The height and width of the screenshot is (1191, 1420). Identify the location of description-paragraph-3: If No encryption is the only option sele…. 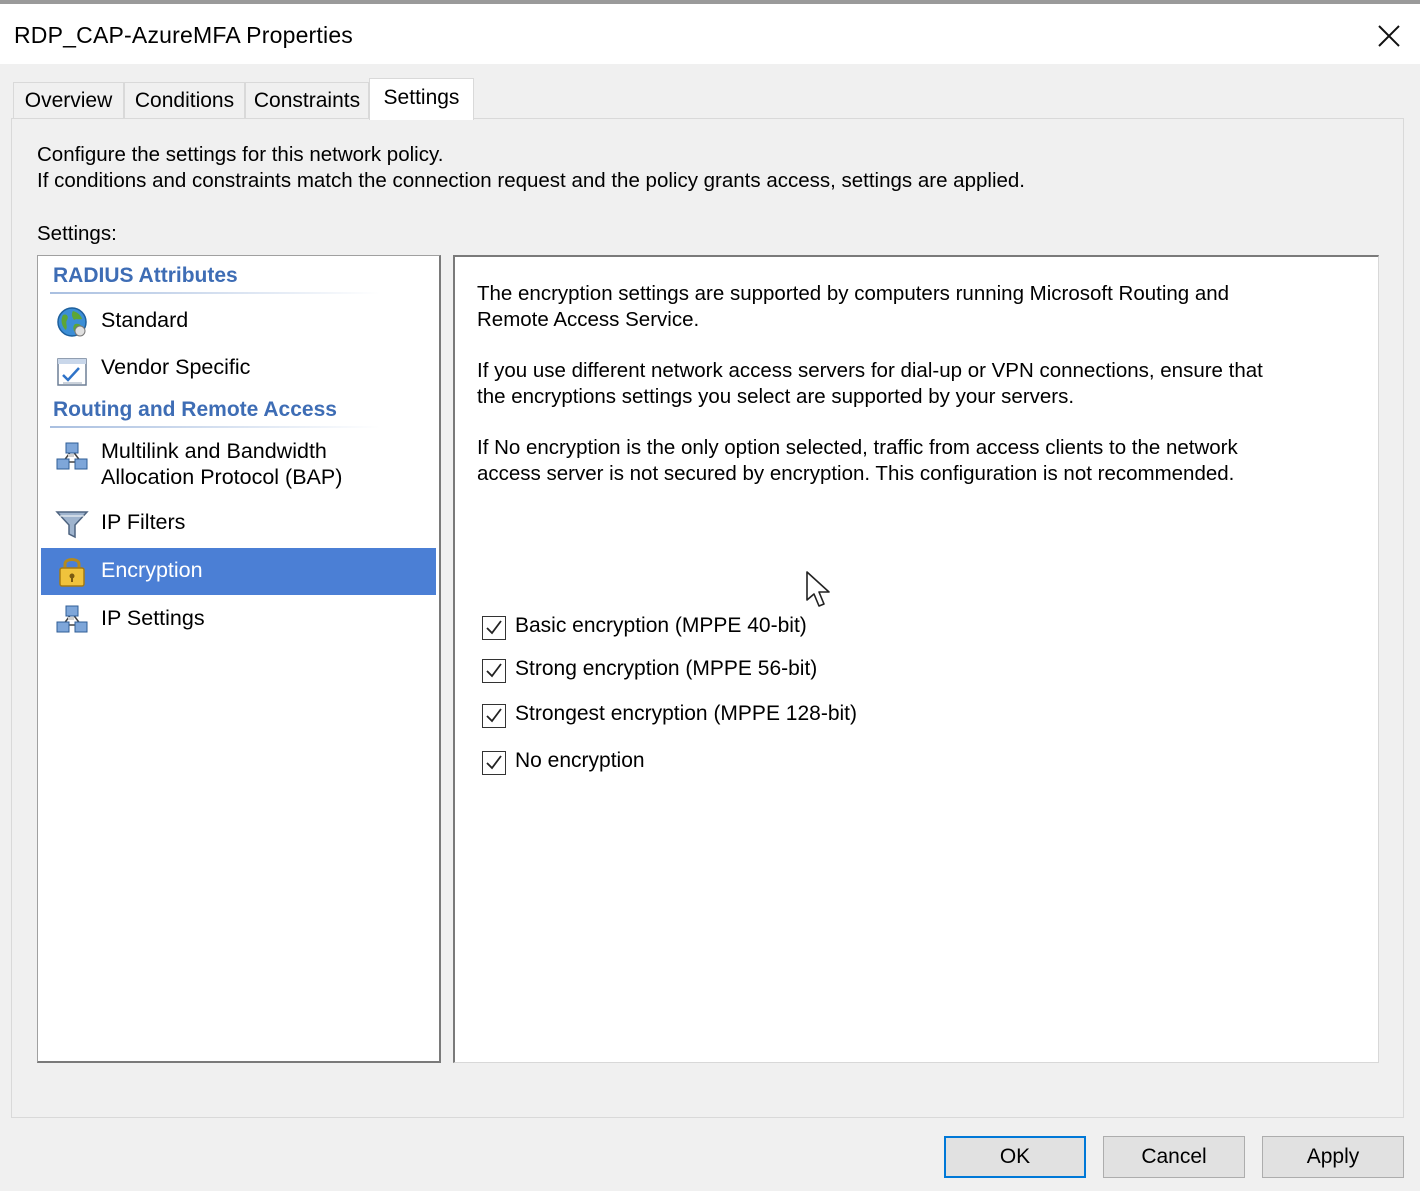
(897, 461).